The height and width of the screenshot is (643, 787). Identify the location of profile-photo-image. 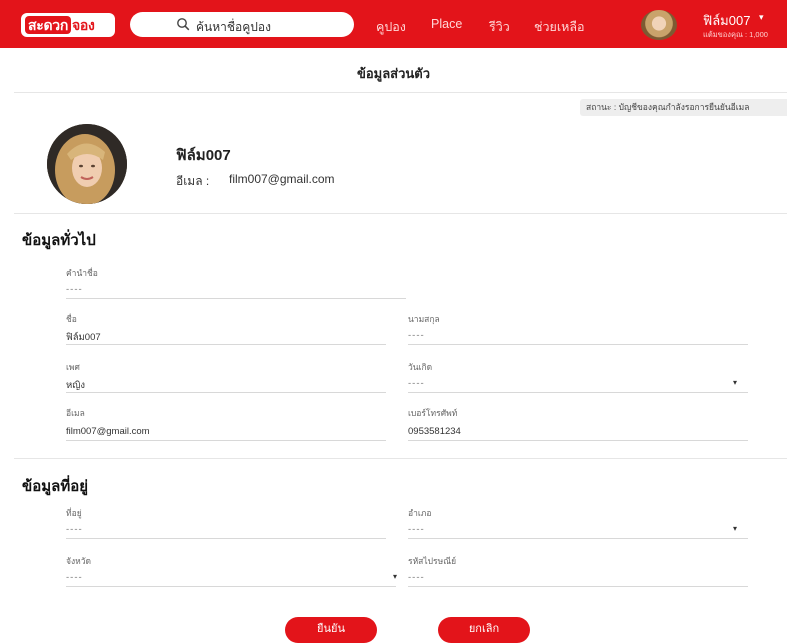
(87, 164).